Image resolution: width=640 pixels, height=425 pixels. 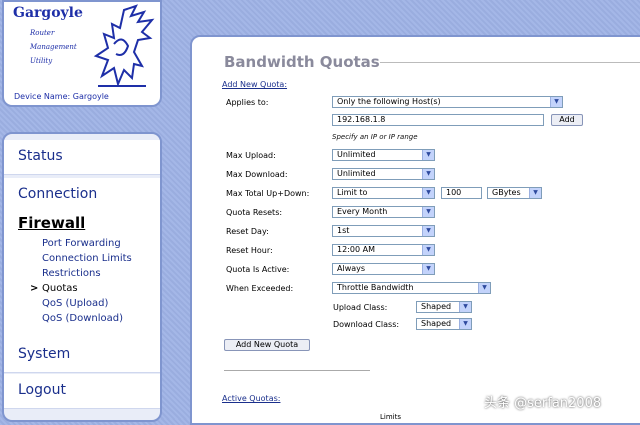 What do you see at coordinates (383, 250) in the screenshot?
I see `reset-hour-select: 12:00 AM ▼` at bounding box center [383, 250].